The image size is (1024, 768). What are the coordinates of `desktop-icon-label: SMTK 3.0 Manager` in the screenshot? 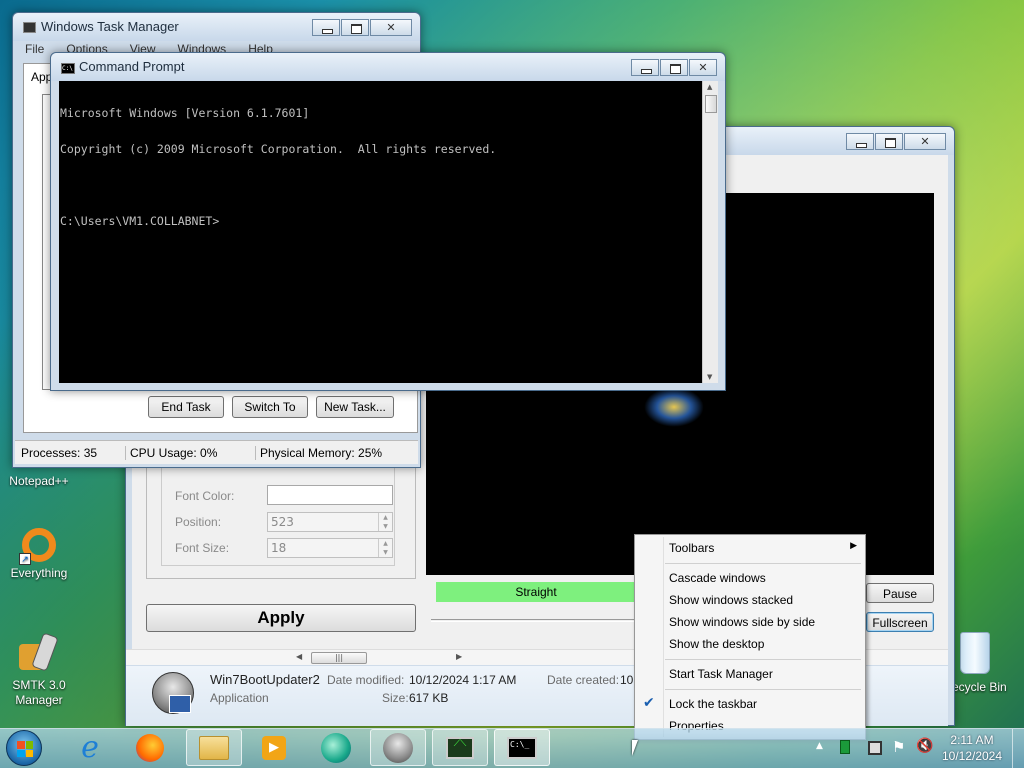 It's located at (39, 692).